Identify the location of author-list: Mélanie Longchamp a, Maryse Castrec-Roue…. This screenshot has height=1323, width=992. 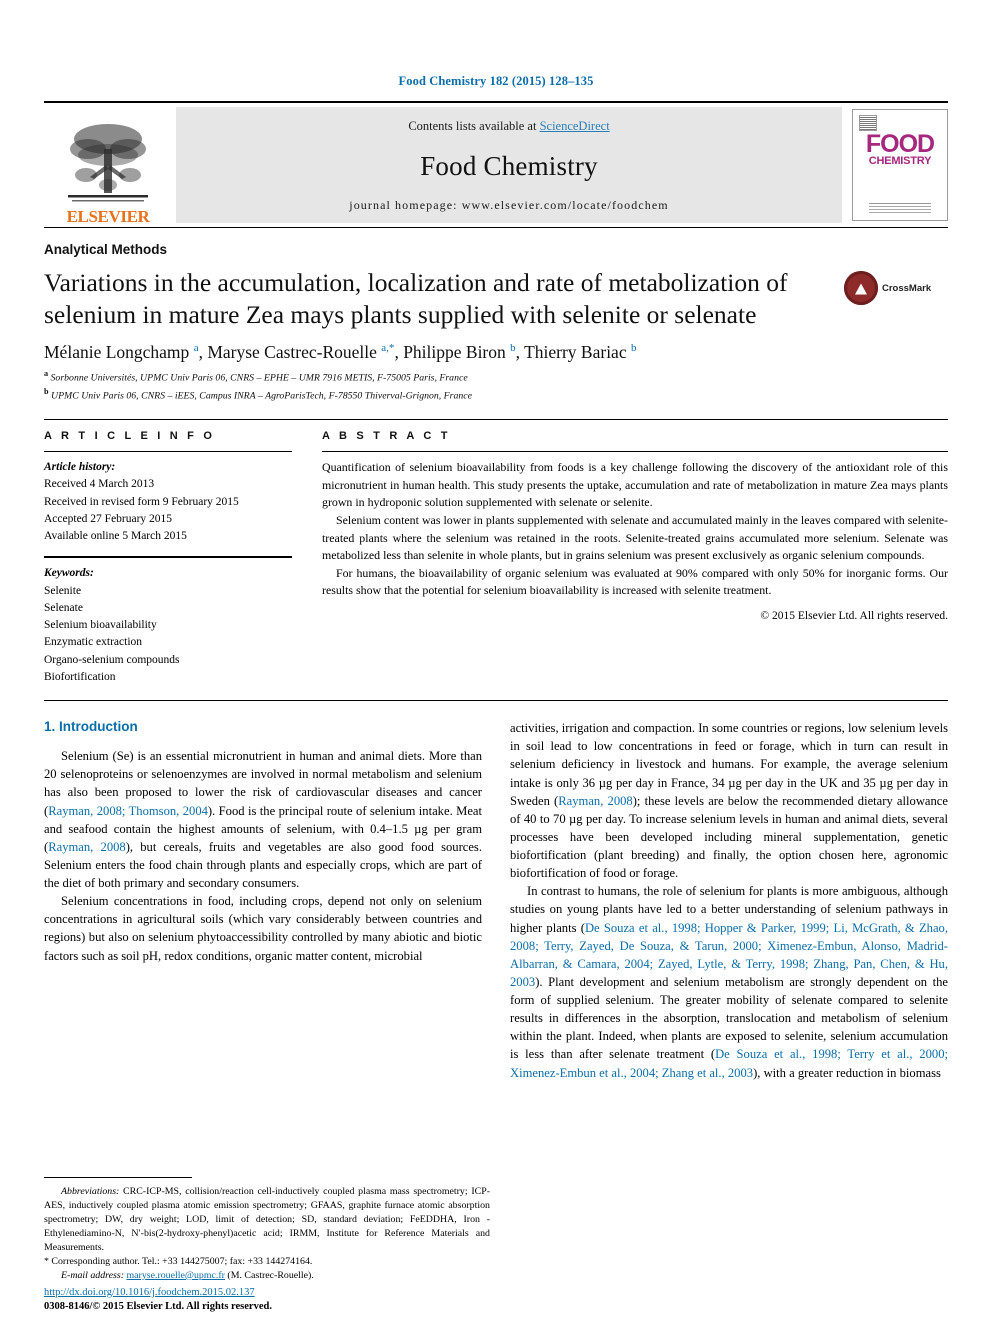
(340, 352).